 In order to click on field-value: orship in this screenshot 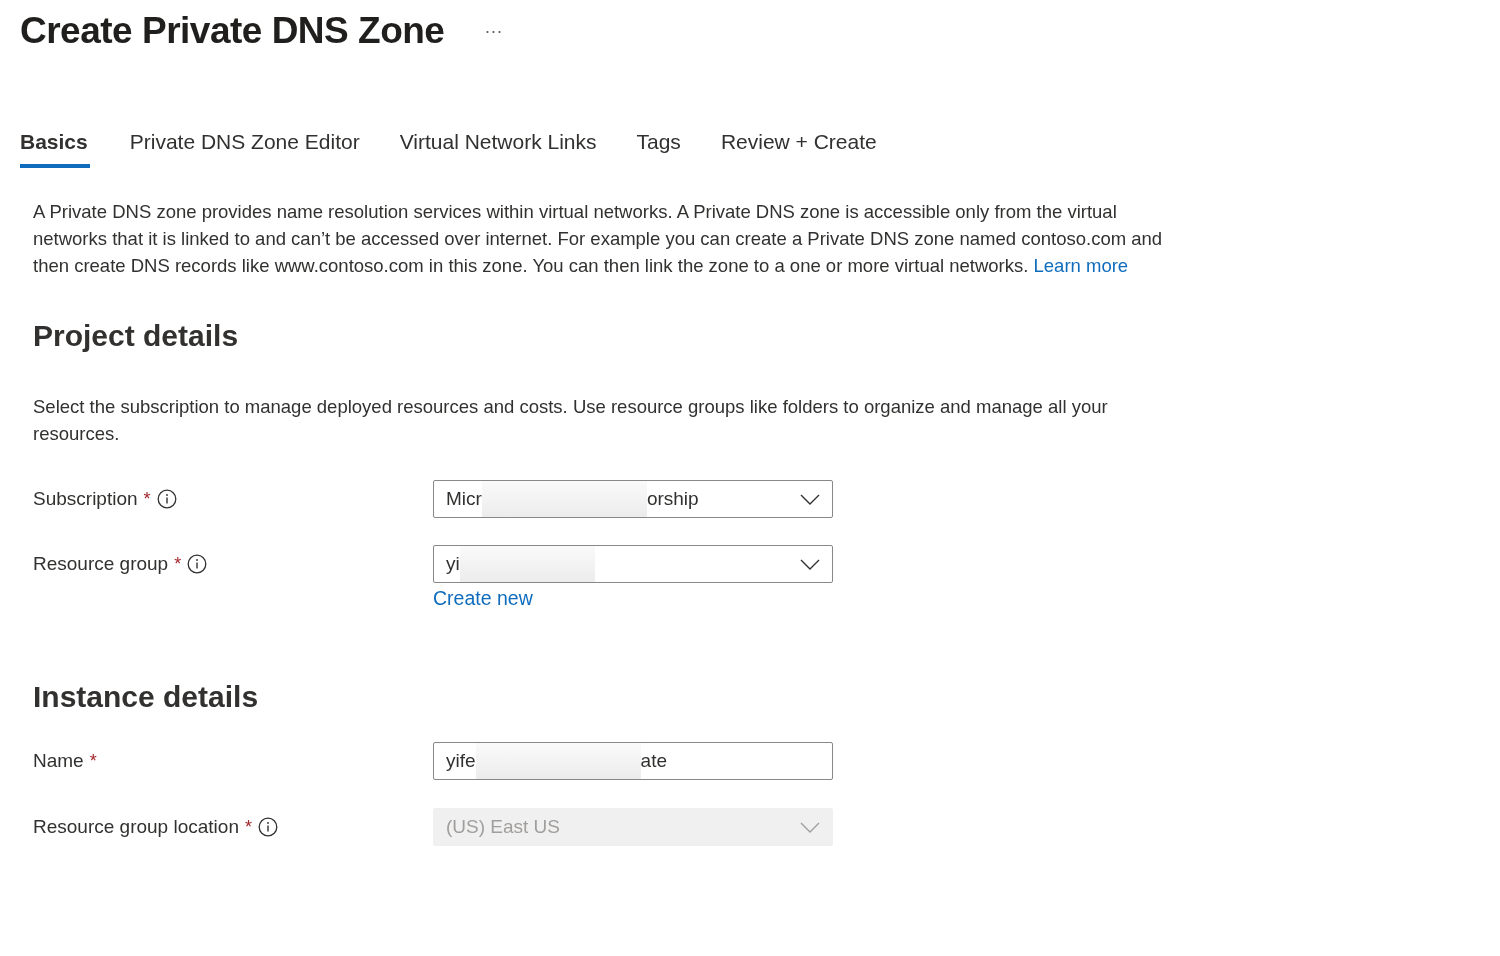, I will do `click(672, 499)`.